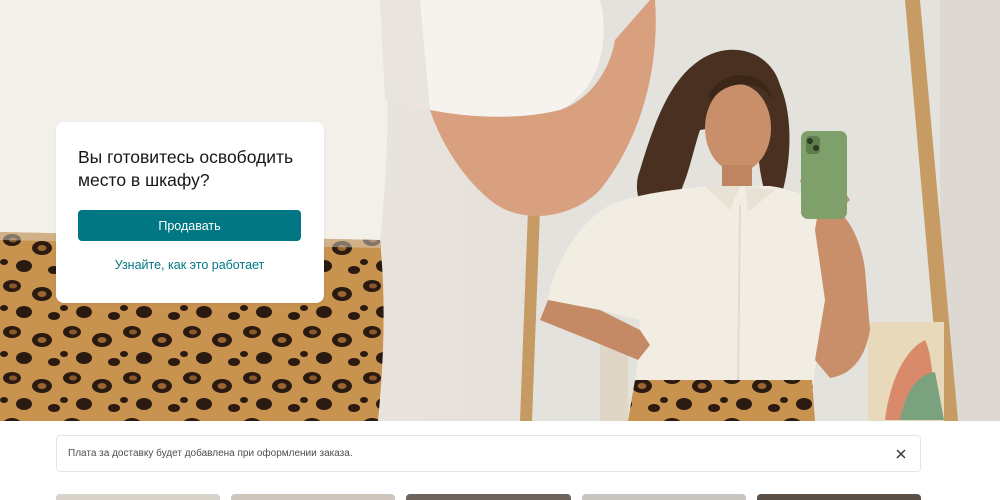 The height and width of the screenshot is (500, 1000). Describe the element at coordinates (186, 168) in the screenshot. I see `hero-title: Вы готовитесь освободить место в шкафу?` at that location.